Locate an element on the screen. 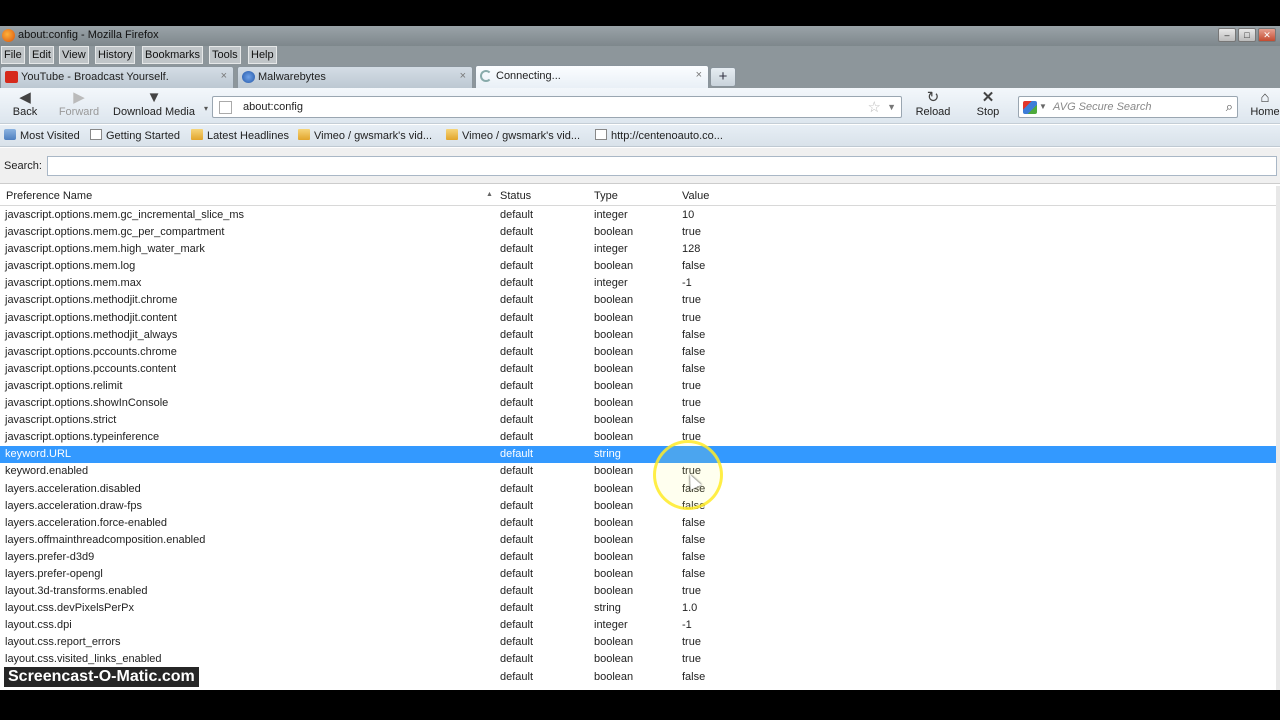 The image size is (1280, 720). tab-connecting: Connecting... × is located at coordinates (592, 77).